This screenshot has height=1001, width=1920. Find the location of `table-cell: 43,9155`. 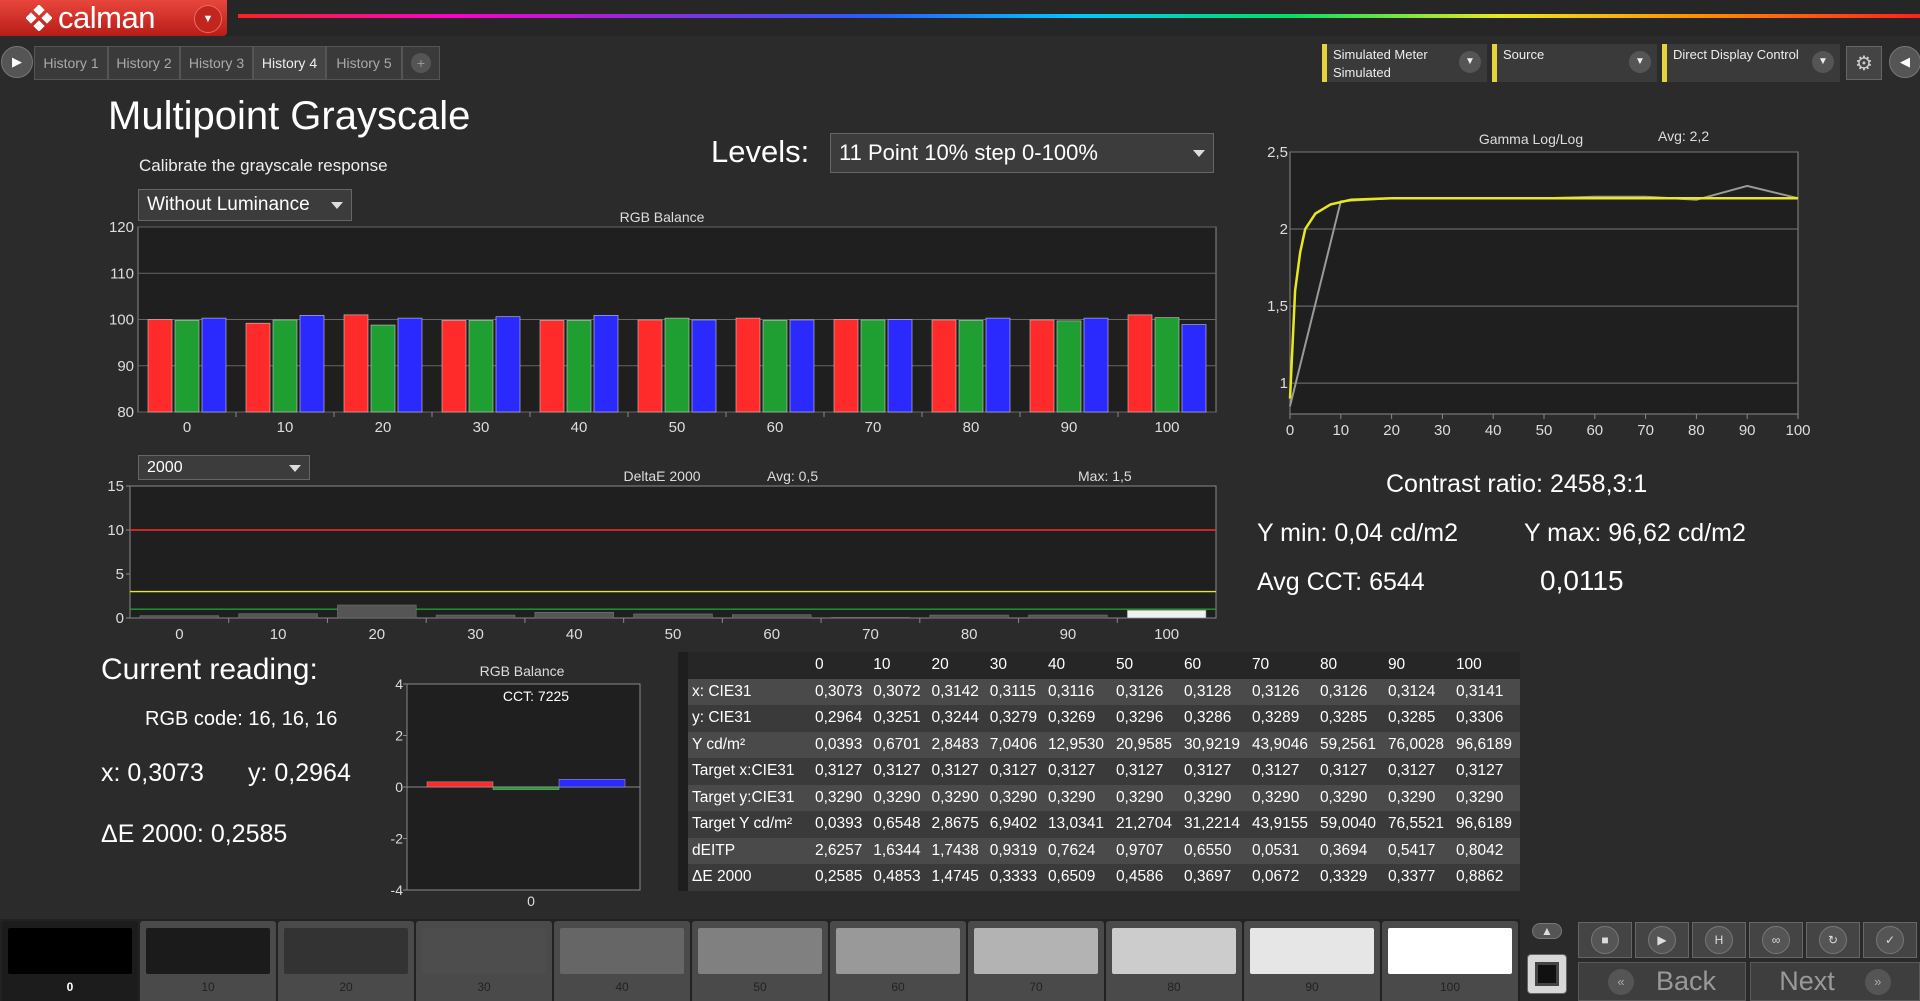

table-cell: 43,9155 is located at coordinates (1281, 824).